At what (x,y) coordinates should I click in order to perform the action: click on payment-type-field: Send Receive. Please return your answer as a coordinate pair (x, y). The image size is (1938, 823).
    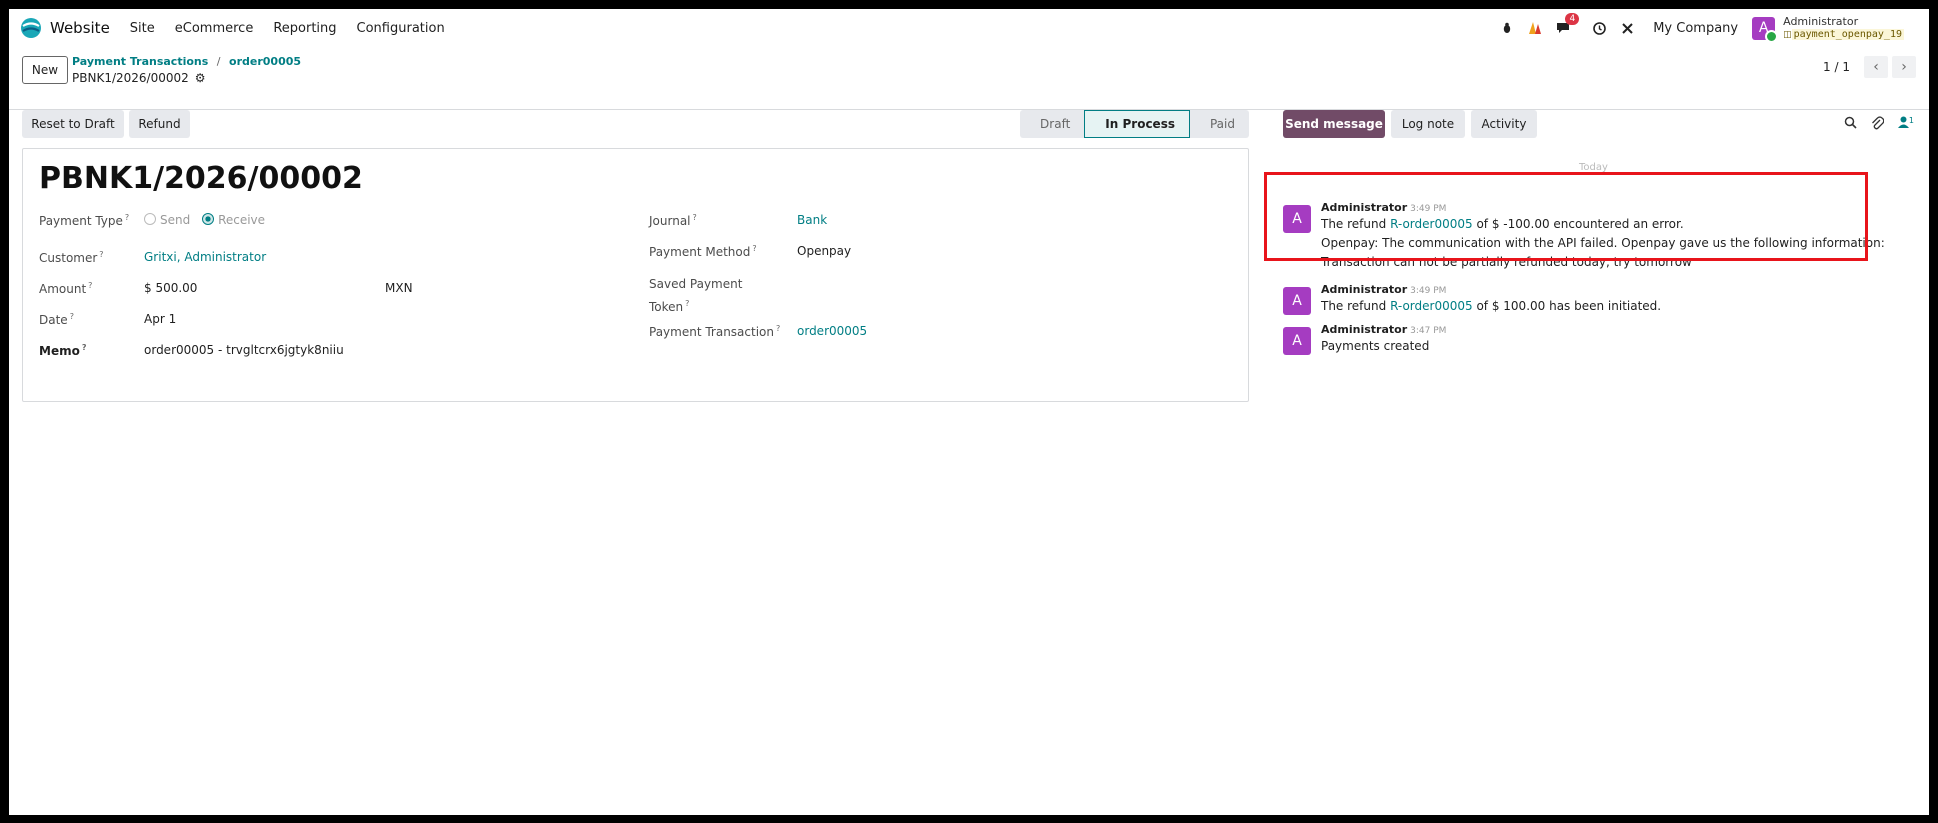
    Looking at the image, I should click on (204, 220).